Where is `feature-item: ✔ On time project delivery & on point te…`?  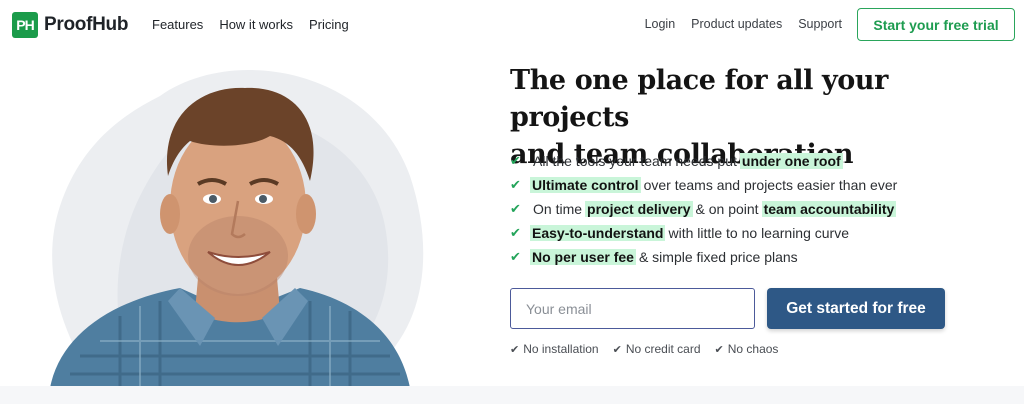
feature-item: ✔ On time project delivery & on point te… is located at coordinates (705, 209).